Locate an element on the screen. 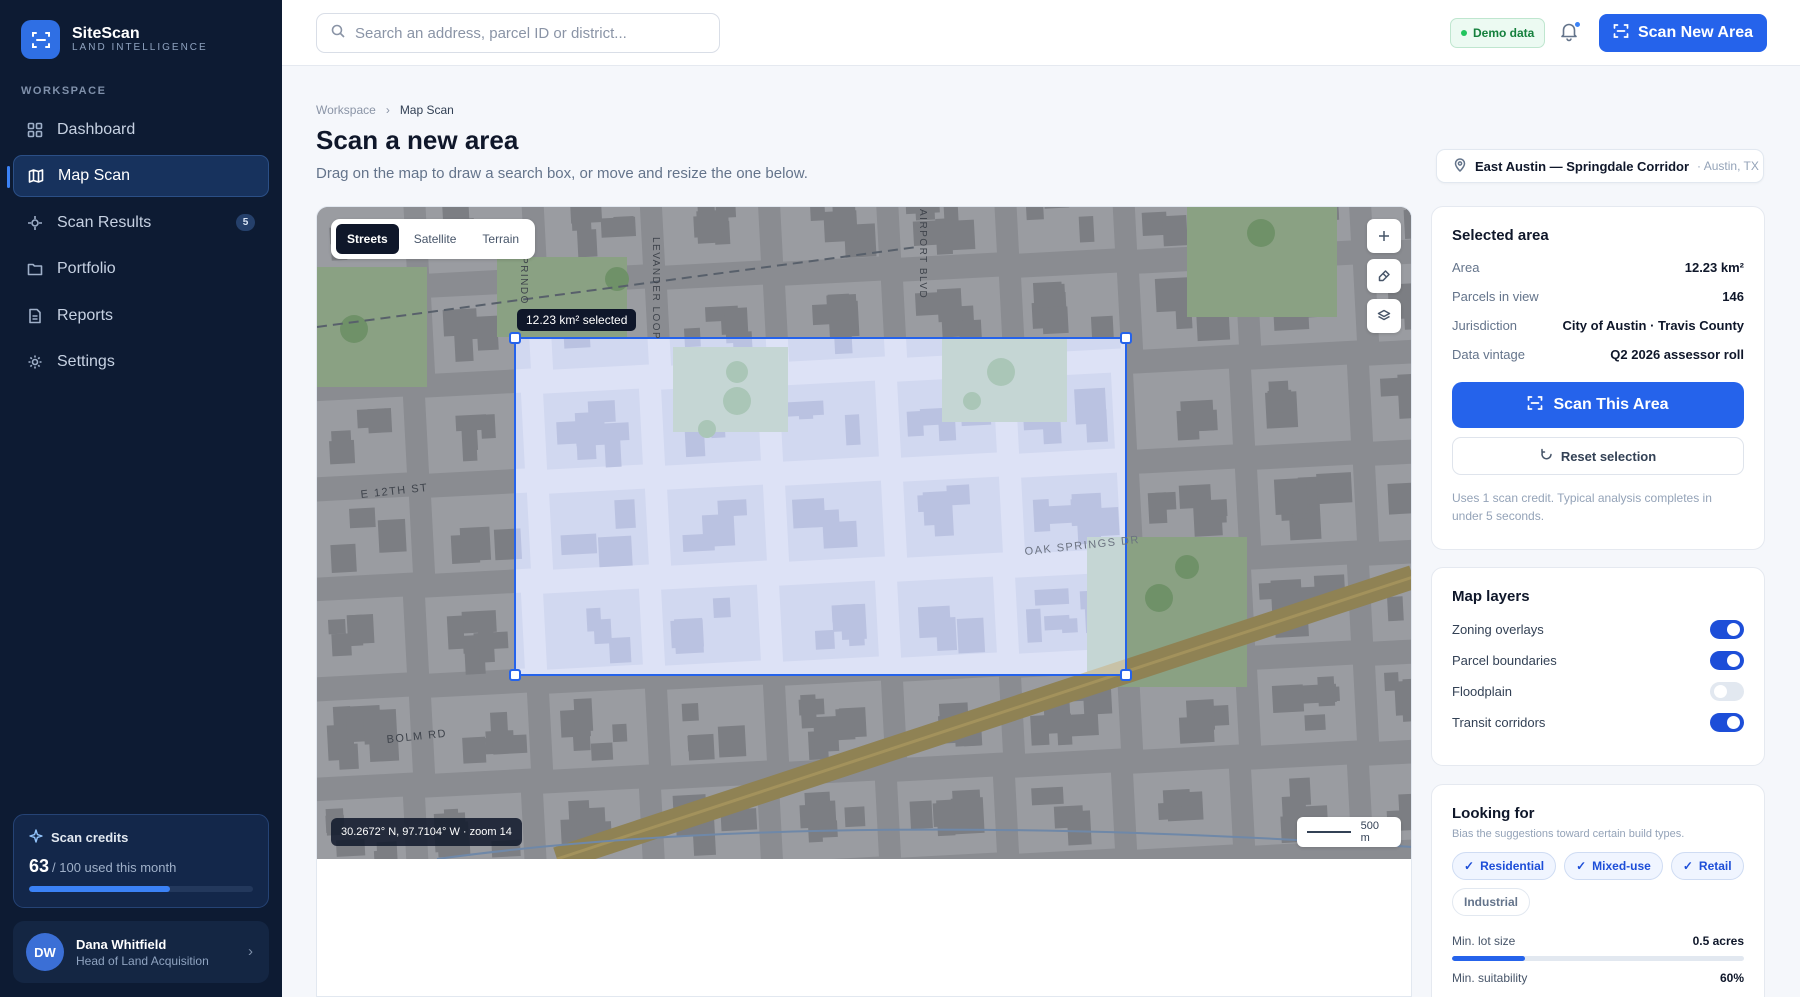 This screenshot has height=997, width=1800. breadcrumb-workspace: Workspace is located at coordinates (346, 110).